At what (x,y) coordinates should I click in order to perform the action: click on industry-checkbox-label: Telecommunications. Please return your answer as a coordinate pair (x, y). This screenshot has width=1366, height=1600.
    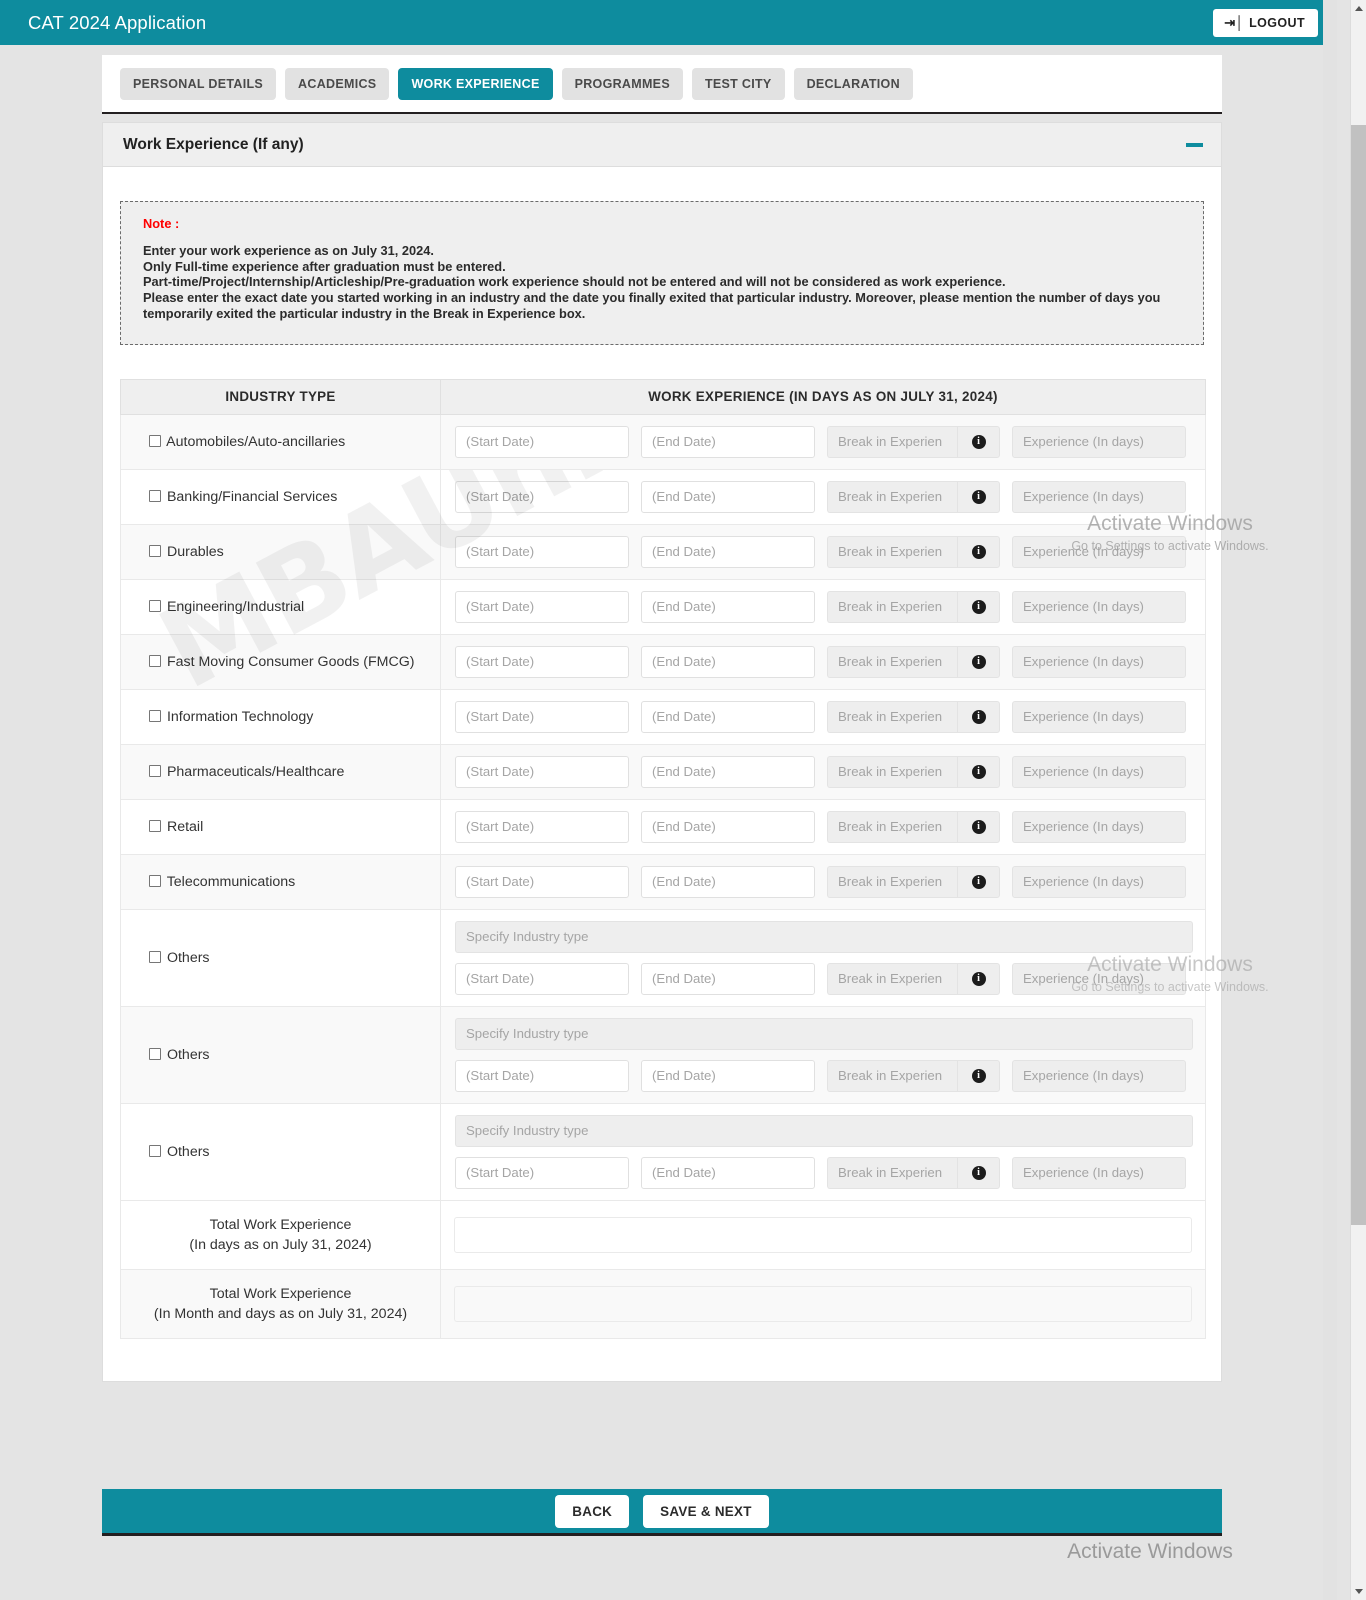
    Looking at the image, I should click on (222, 882).